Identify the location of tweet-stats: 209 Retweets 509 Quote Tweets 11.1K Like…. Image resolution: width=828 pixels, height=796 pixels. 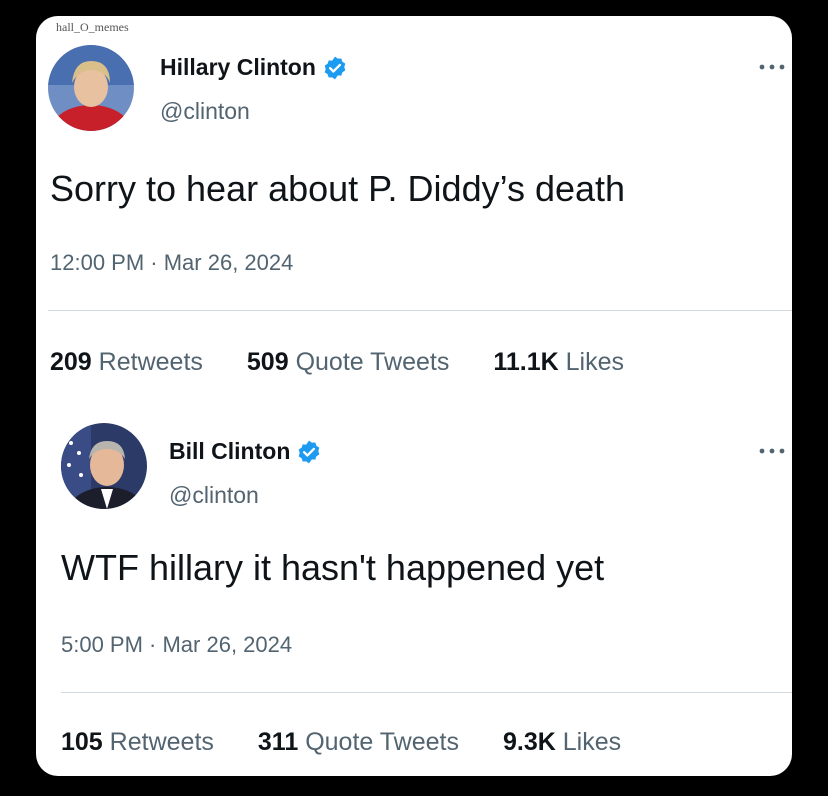
(337, 362).